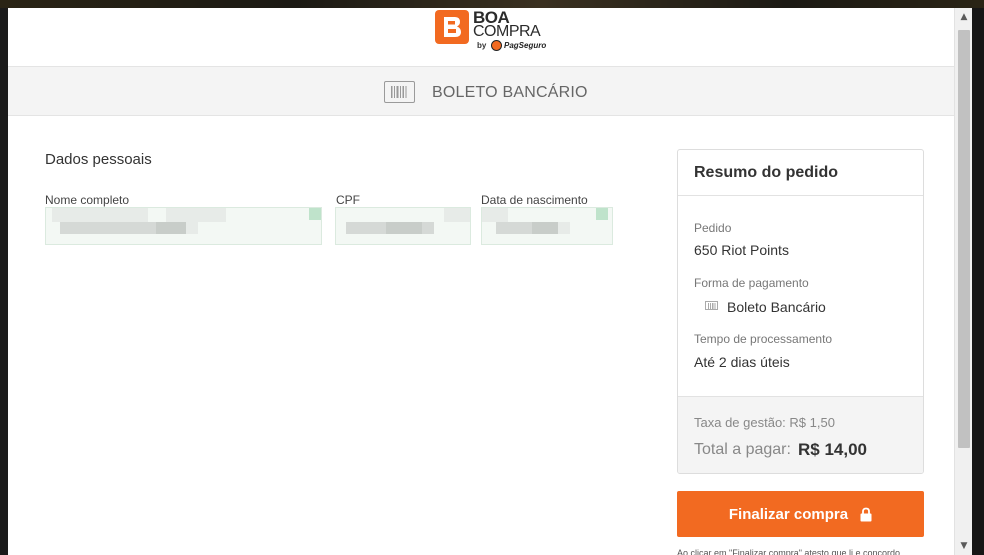  What do you see at coordinates (98, 159) in the screenshot?
I see `personal-data-title: Dados pessoais` at bounding box center [98, 159].